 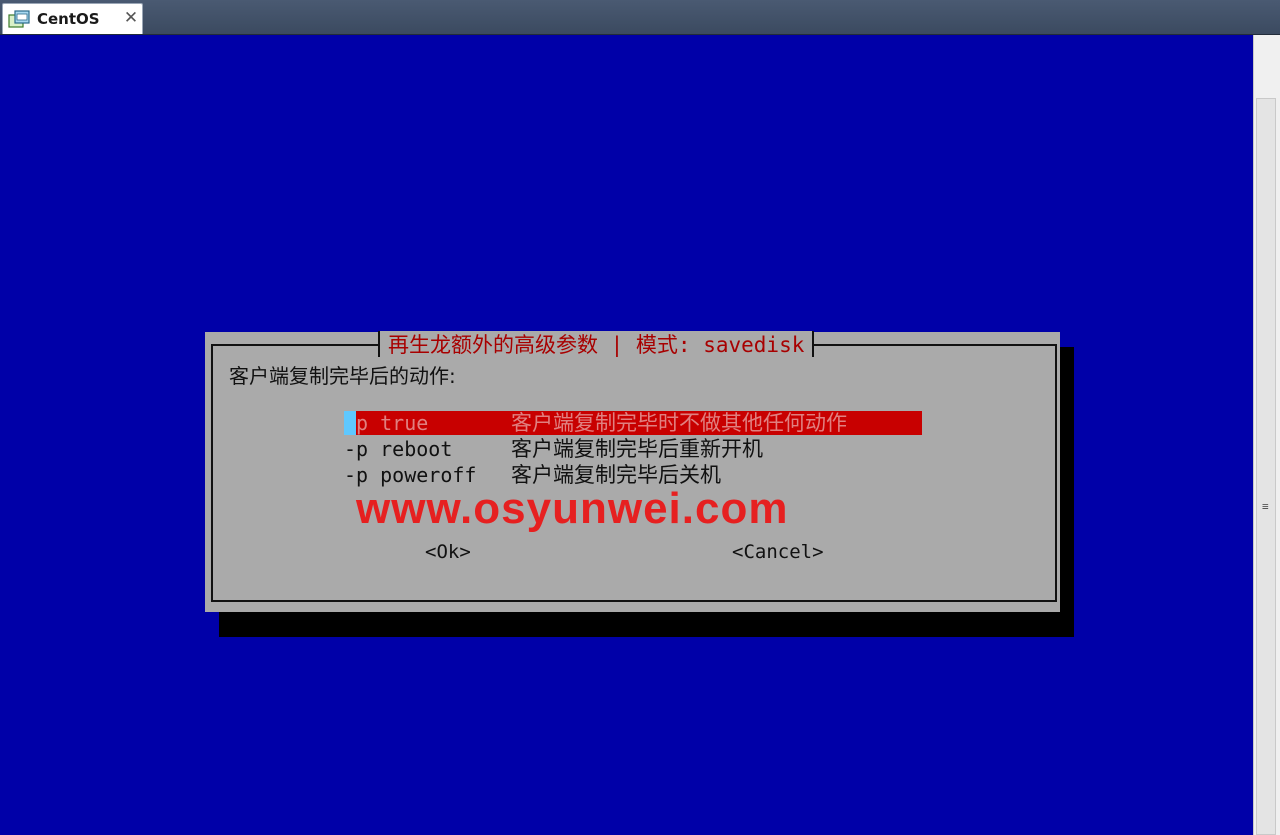 I want to click on close-icon: ✕, so click(x=131, y=18).